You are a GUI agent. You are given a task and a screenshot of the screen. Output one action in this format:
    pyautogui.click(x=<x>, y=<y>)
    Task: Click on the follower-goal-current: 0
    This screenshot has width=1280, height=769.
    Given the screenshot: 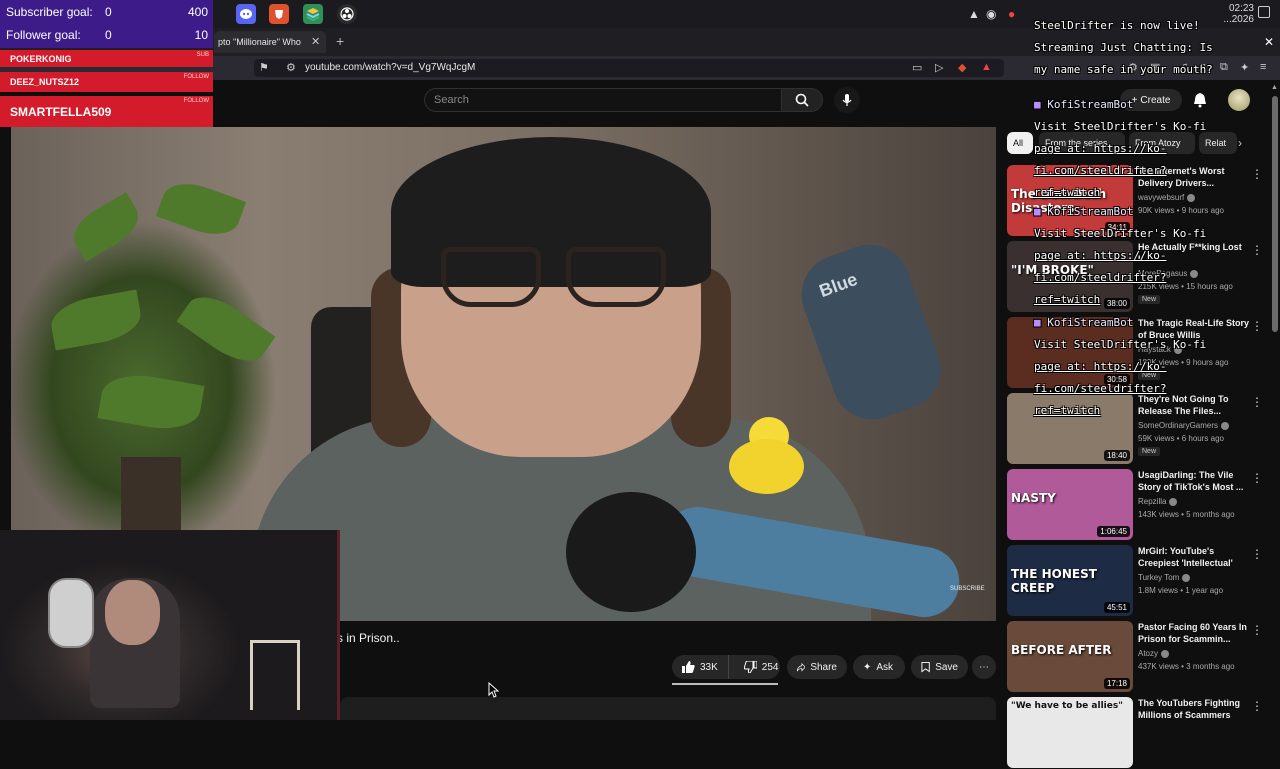 What is the action you would take?
    pyautogui.click(x=108, y=35)
    